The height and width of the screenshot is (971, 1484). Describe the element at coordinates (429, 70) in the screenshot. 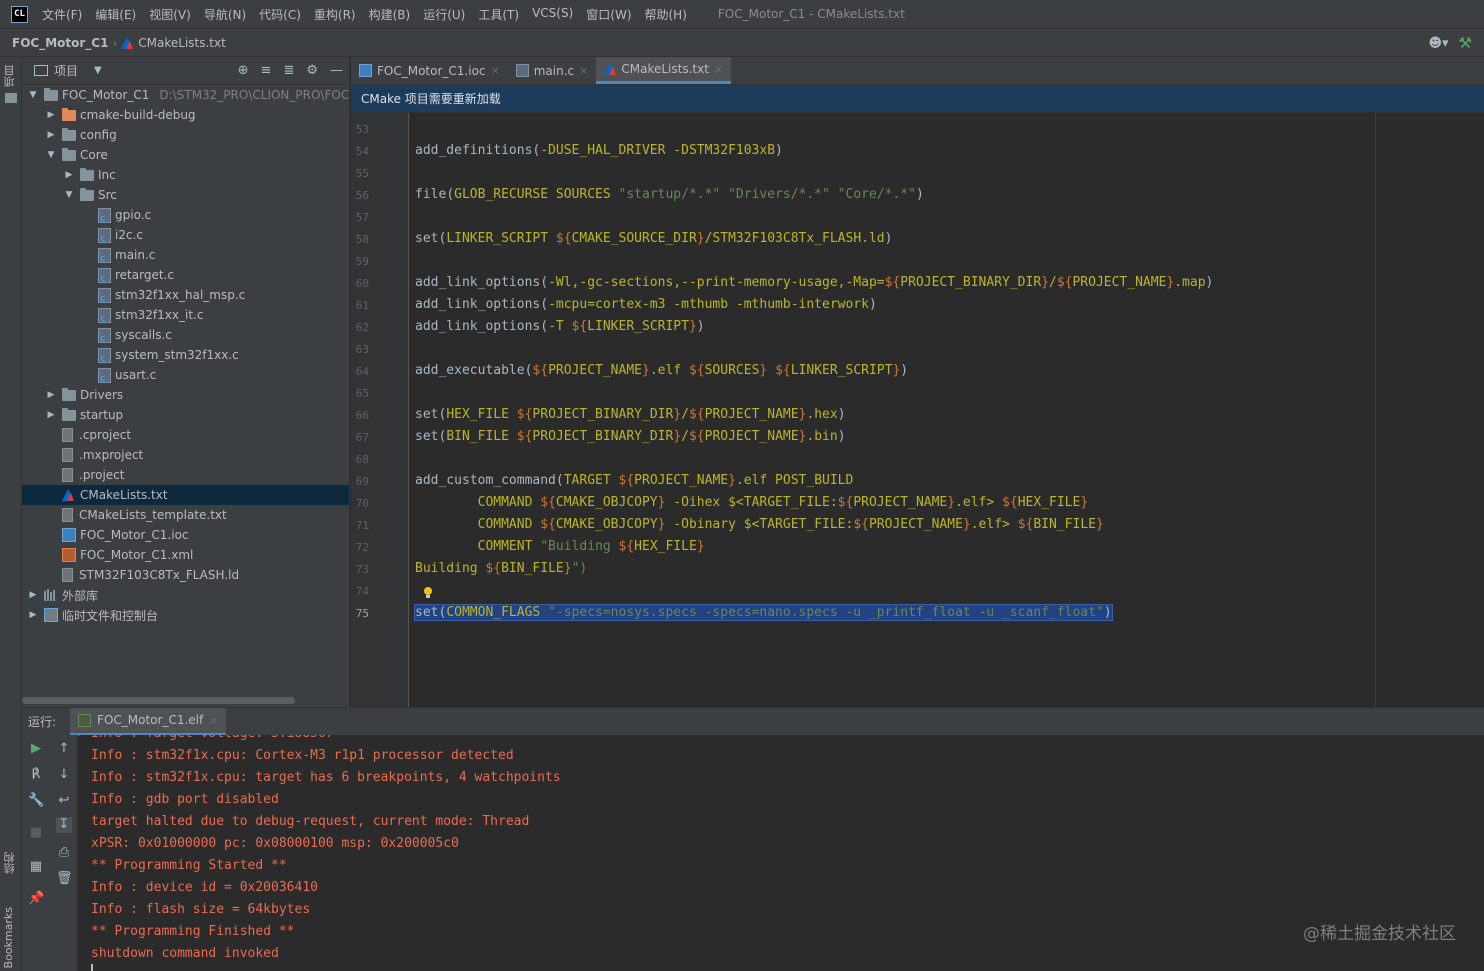

I see `tab-foc-motor-ioc: FOC_Motor_C1.ioc ×` at that location.